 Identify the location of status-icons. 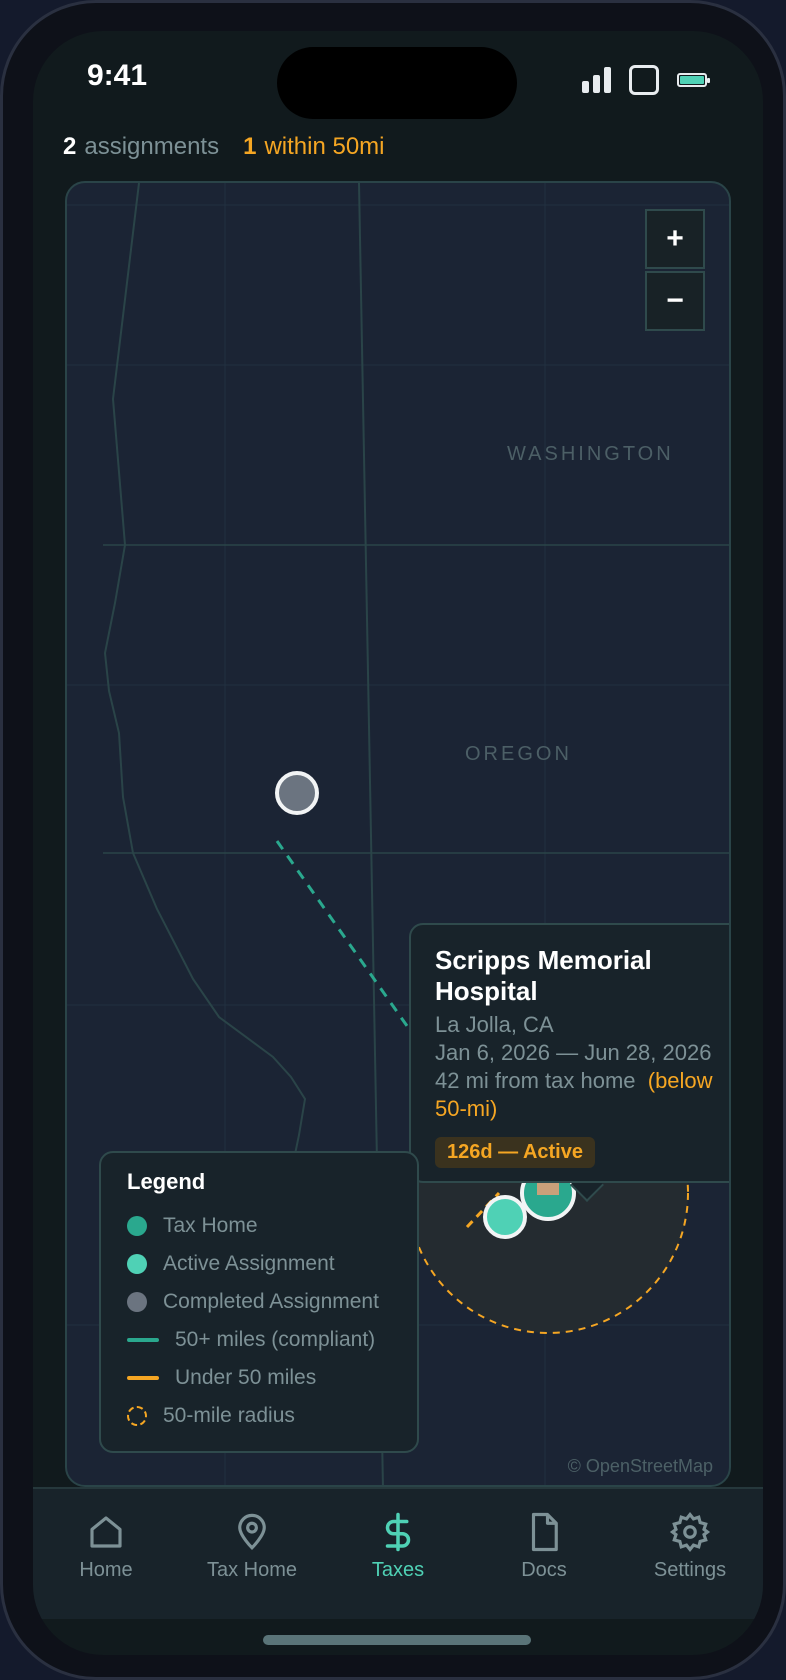
(646, 80).